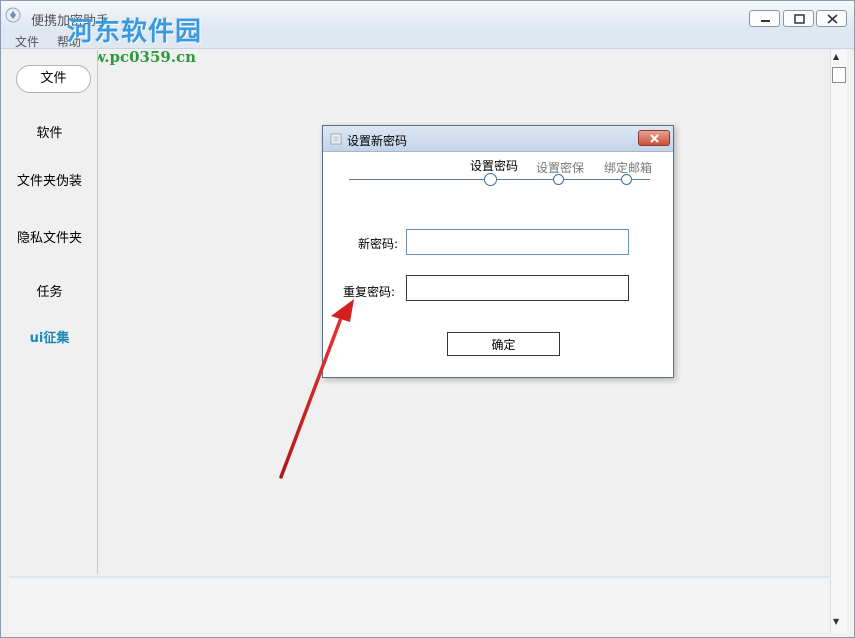 The image size is (855, 638). What do you see at coordinates (377, 141) in the screenshot?
I see `dialog-title: 设置新密码` at bounding box center [377, 141].